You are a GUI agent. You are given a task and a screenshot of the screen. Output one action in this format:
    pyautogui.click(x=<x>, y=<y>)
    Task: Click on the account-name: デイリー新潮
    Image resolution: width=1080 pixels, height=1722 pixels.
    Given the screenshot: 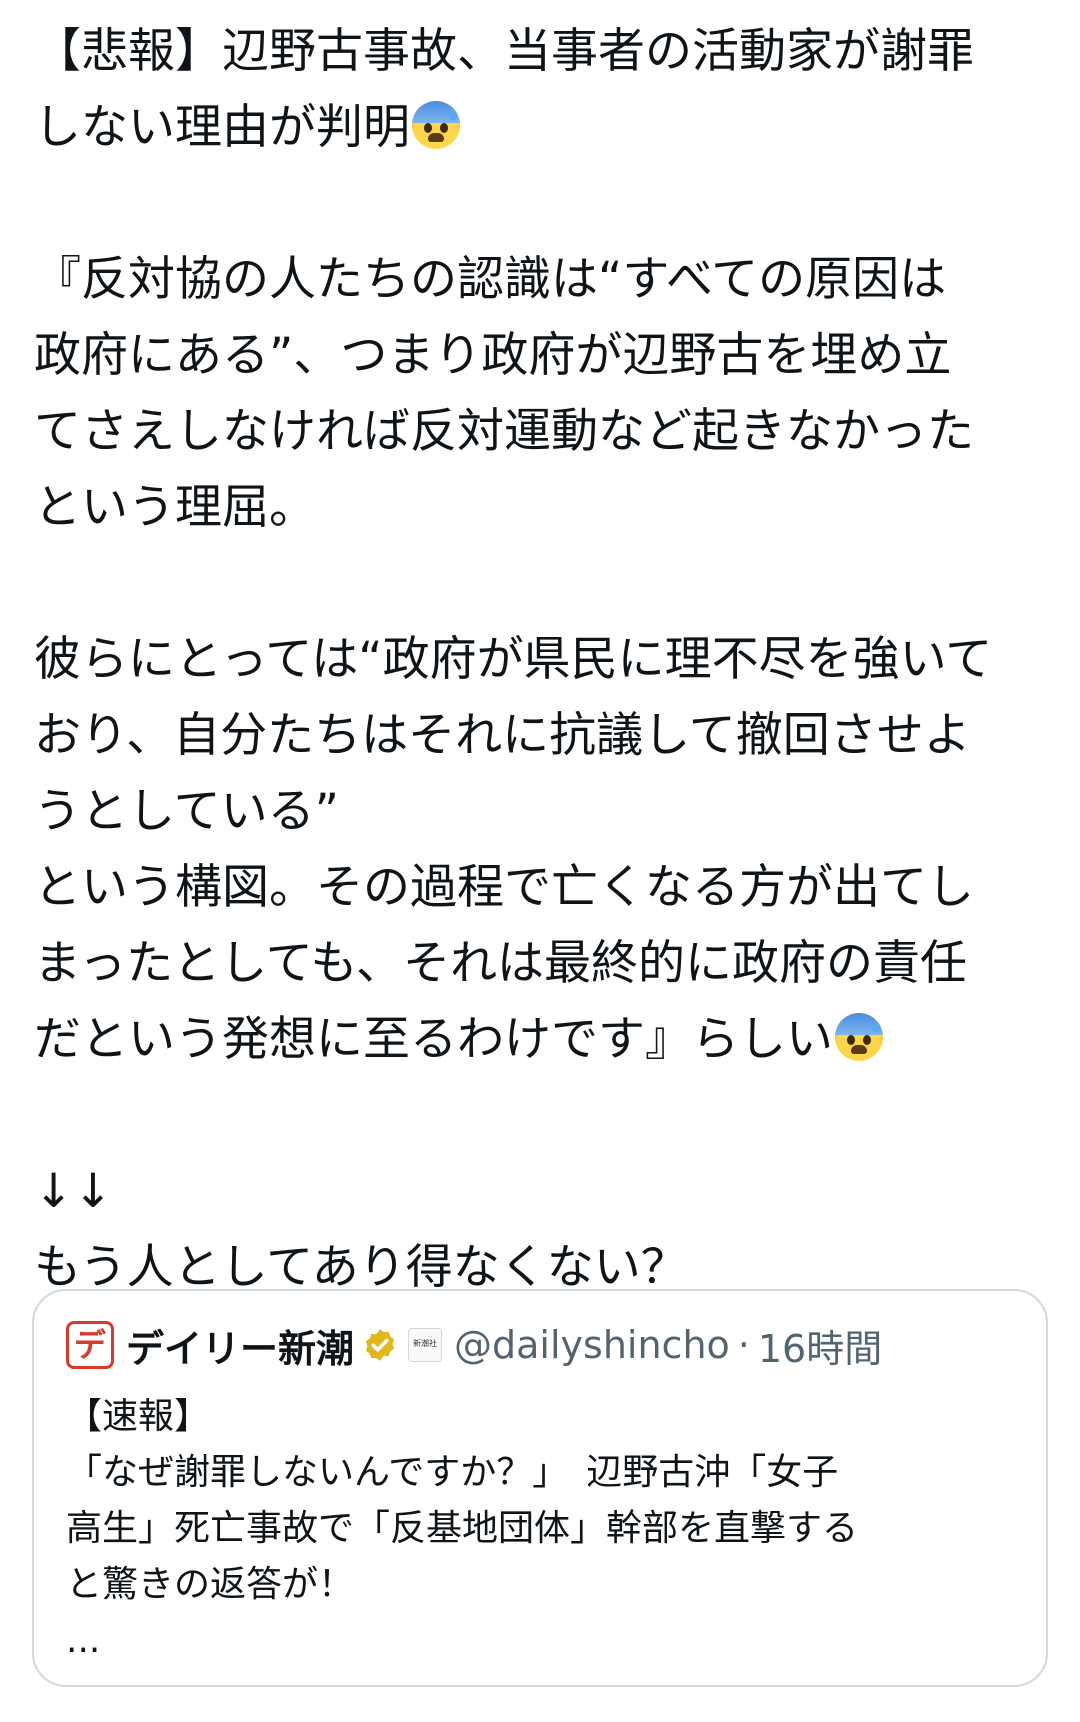 What is the action you would take?
    pyautogui.click(x=240, y=1345)
    